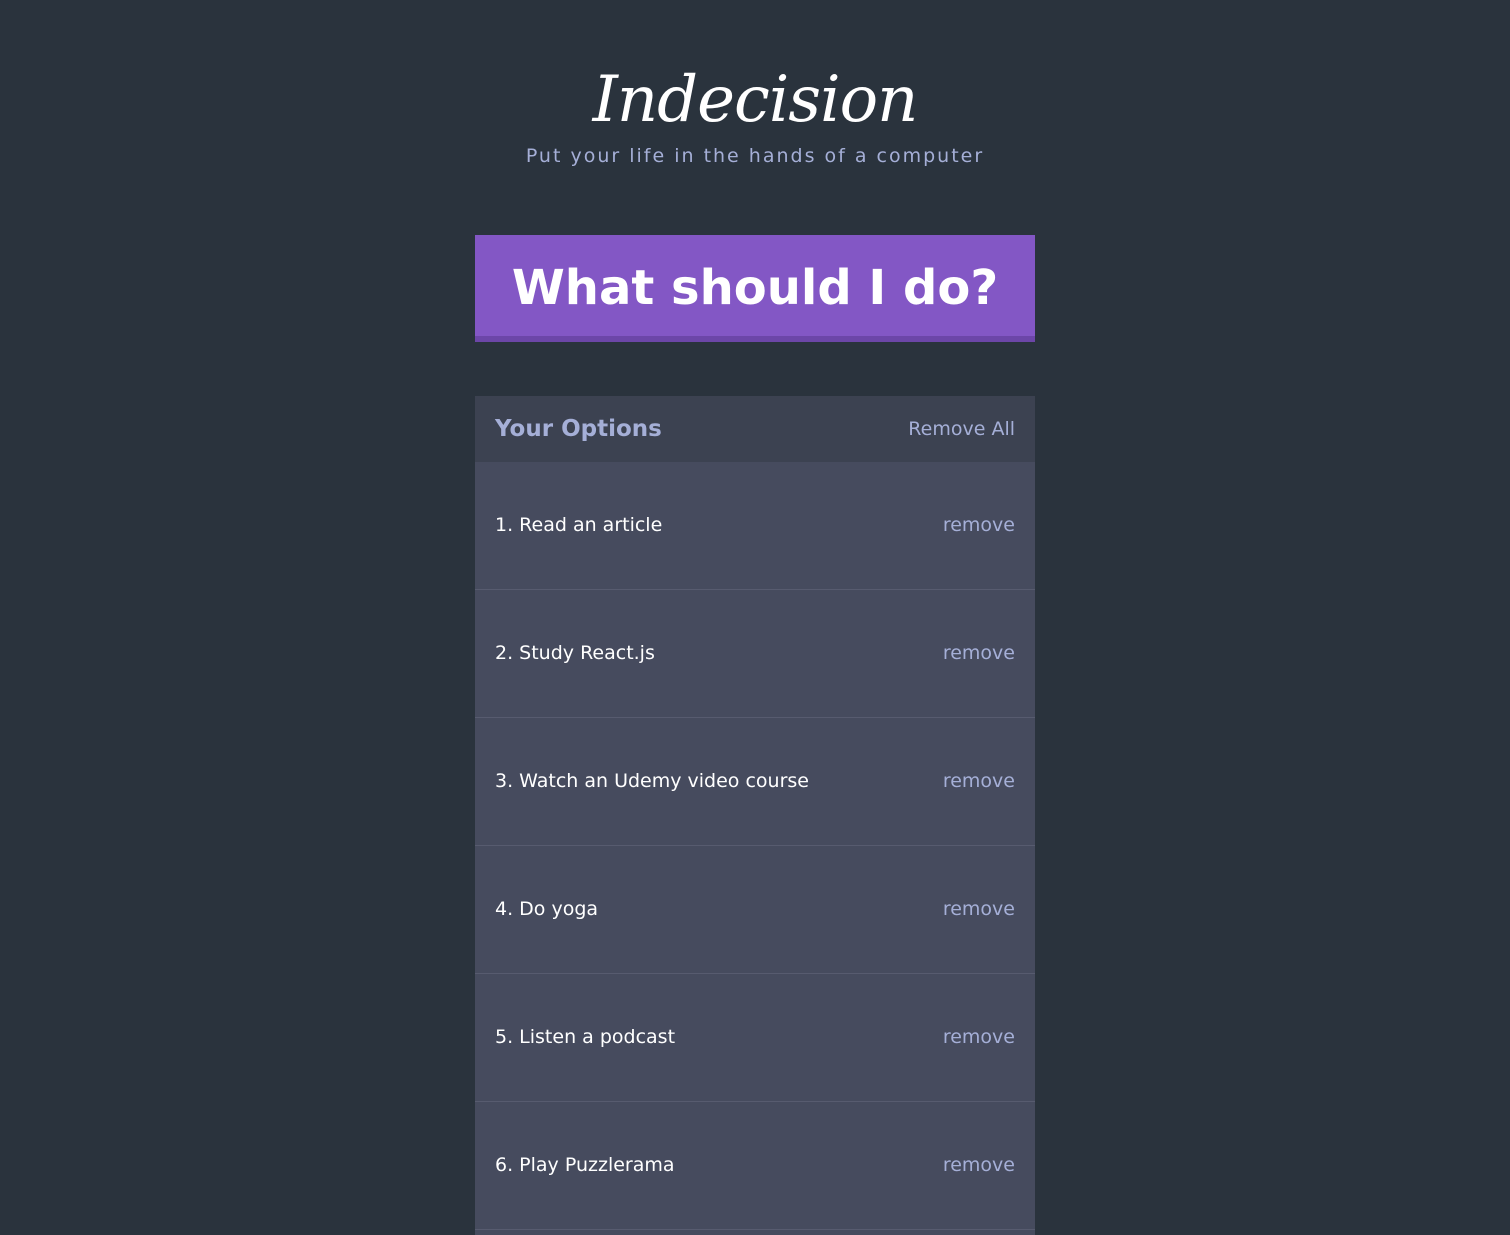  I want to click on option-item: 5. Listen a podcast remove, so click(755, 1038).